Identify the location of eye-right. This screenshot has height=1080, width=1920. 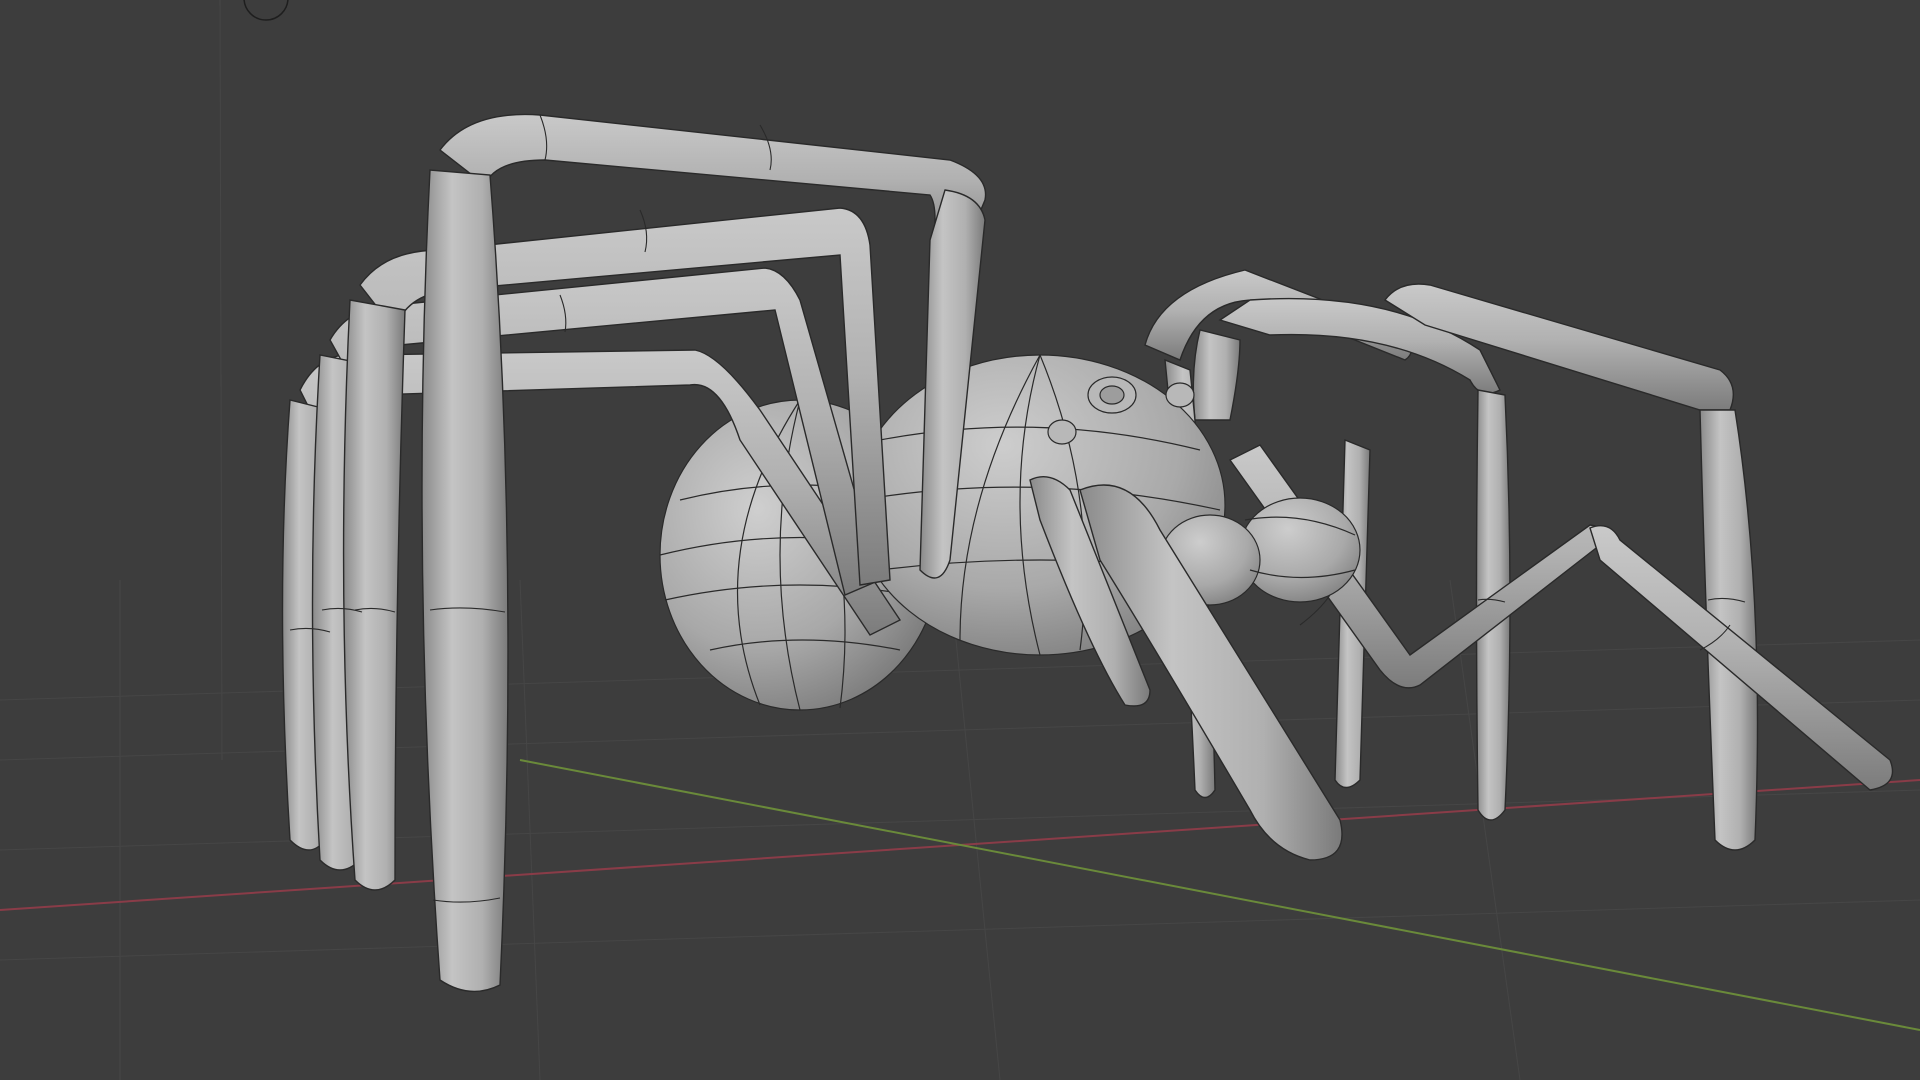
(1180, 395).